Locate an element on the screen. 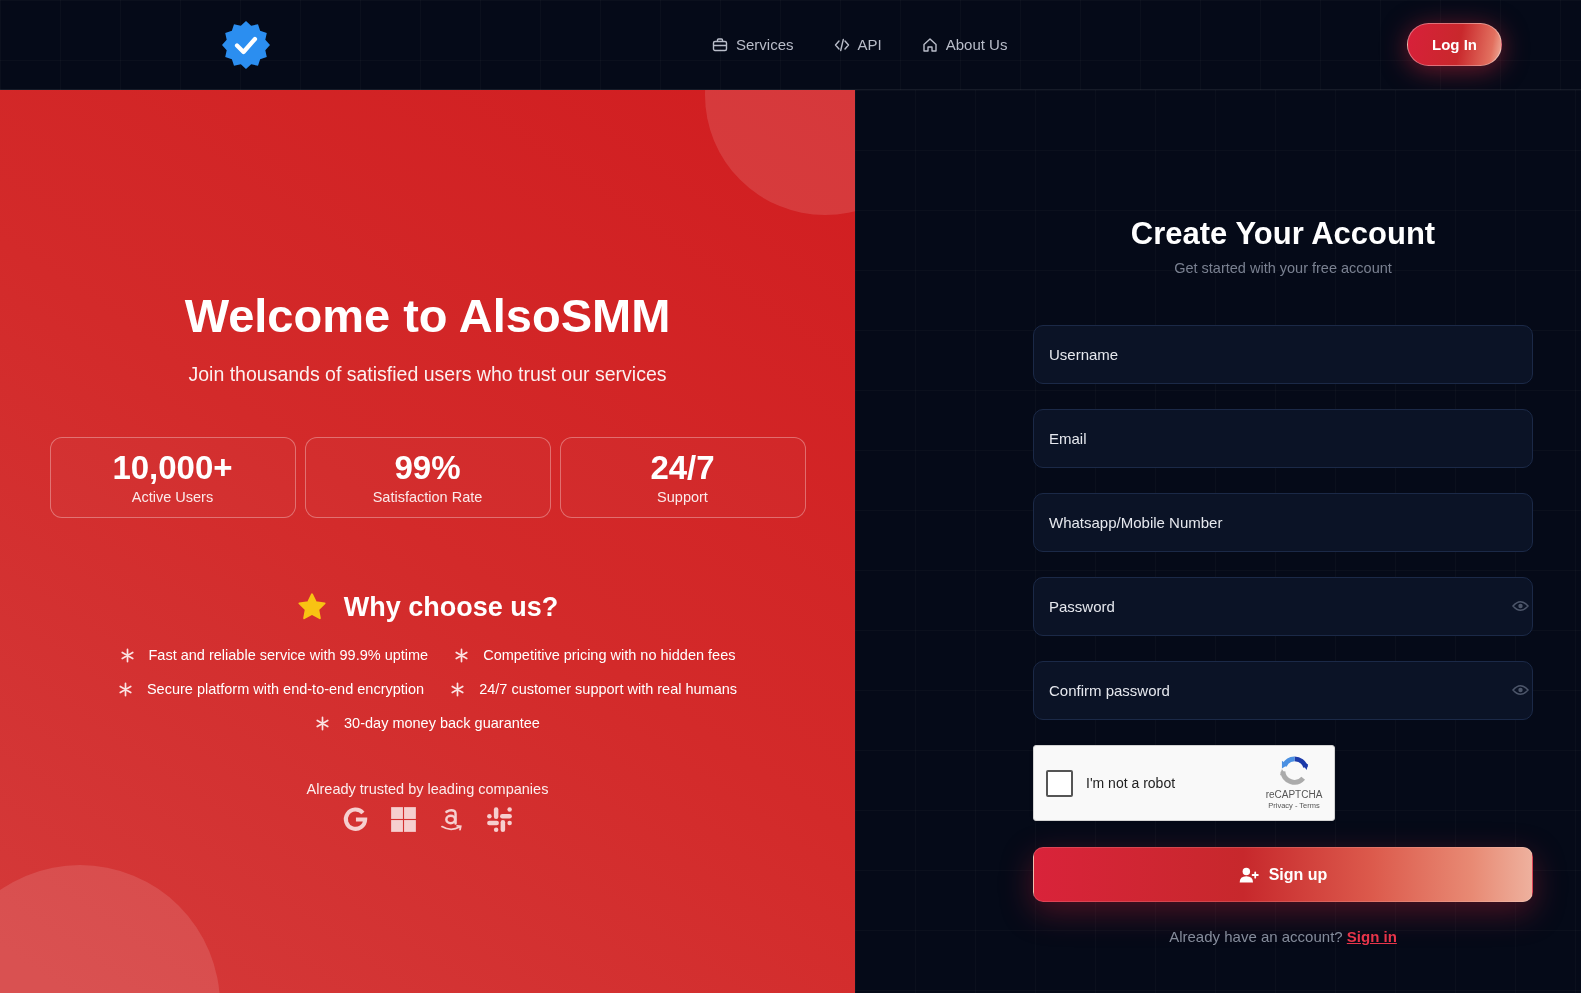 Image resolution: width=1581 pixels, height=993 pixels. home-icon is located at coordinates (929, 44).